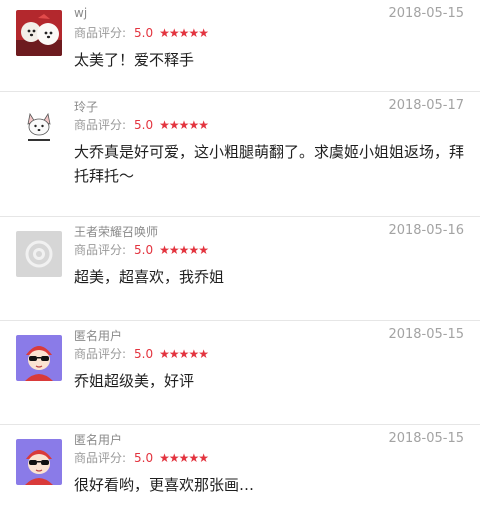 The height and width of the screenshot is (526, 480). Describe the element at coordinates (39, 33) in the screenshot. I see `dog-photo-avatar` at that location.